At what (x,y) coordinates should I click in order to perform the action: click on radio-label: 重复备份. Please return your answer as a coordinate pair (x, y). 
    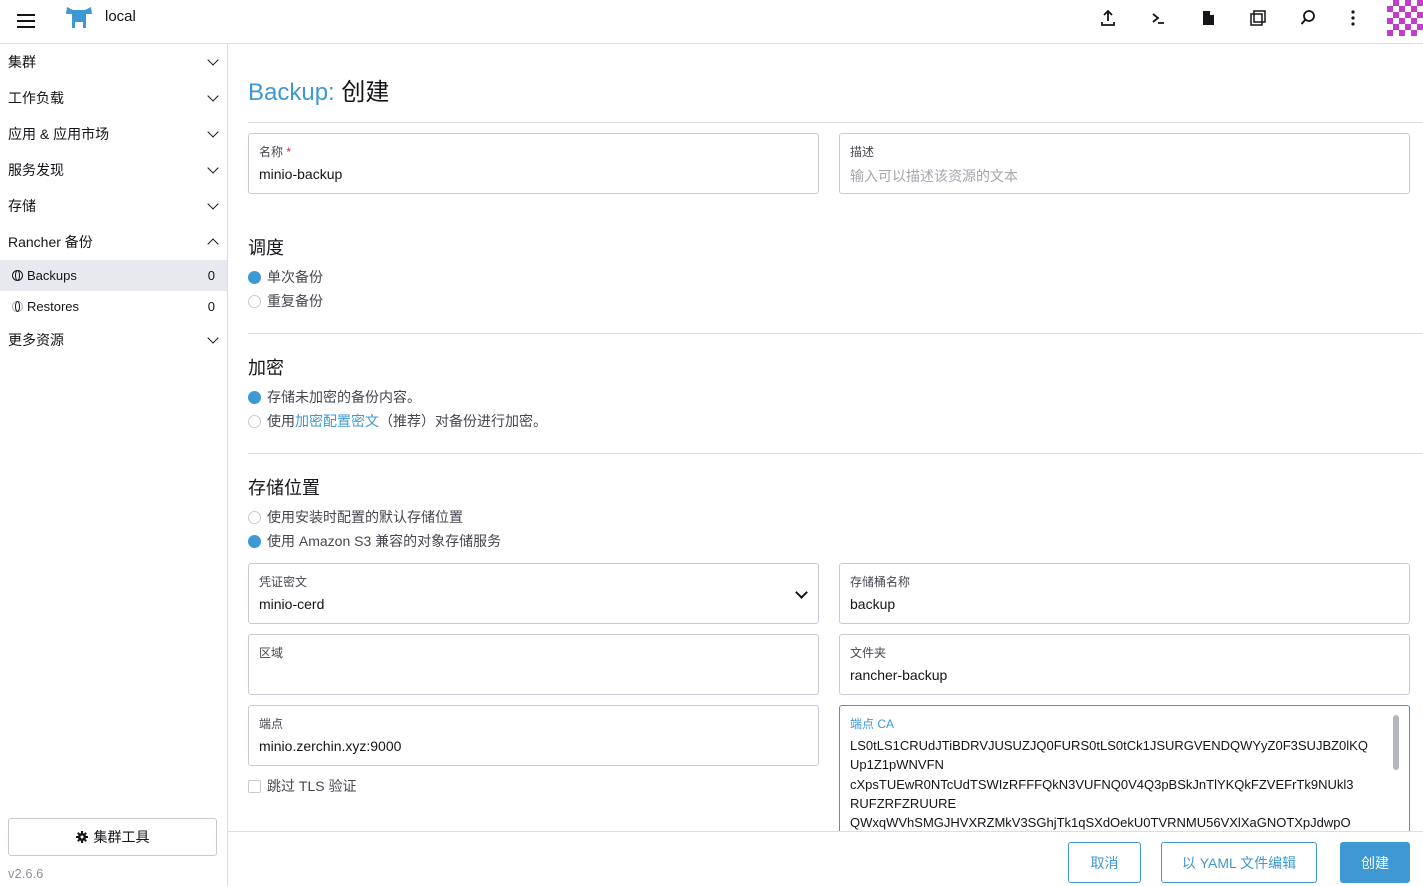
    Looking at the image, I should click on (295, 301).